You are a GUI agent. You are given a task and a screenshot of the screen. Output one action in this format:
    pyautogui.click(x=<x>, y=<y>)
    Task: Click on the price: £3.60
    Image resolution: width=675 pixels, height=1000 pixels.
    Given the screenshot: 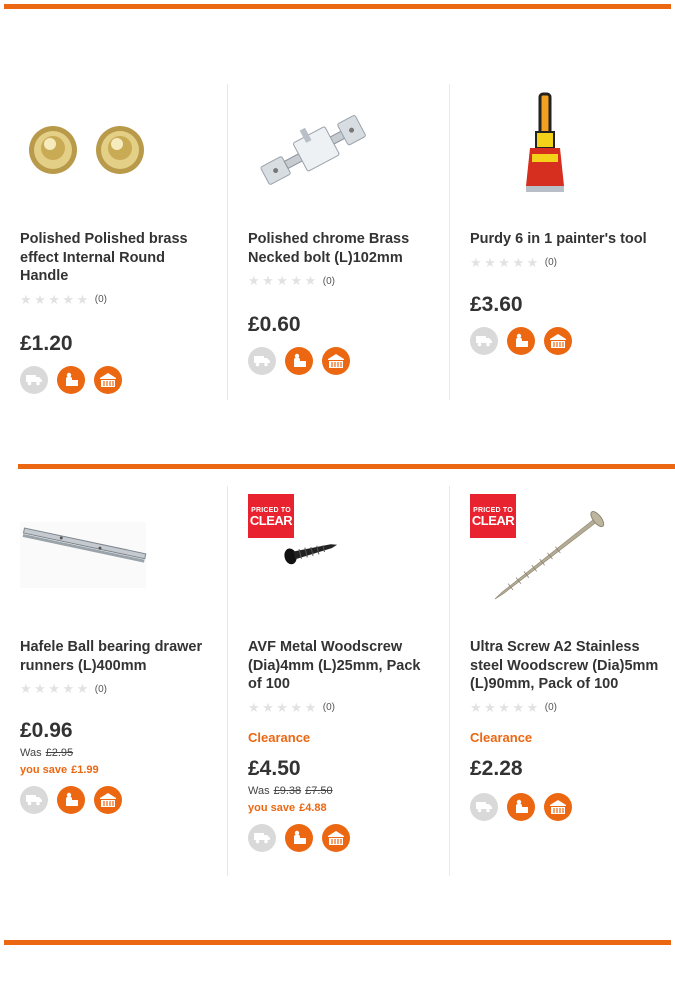 What is the action you would take?
    pyautogui.click(x=496, y=304)
    